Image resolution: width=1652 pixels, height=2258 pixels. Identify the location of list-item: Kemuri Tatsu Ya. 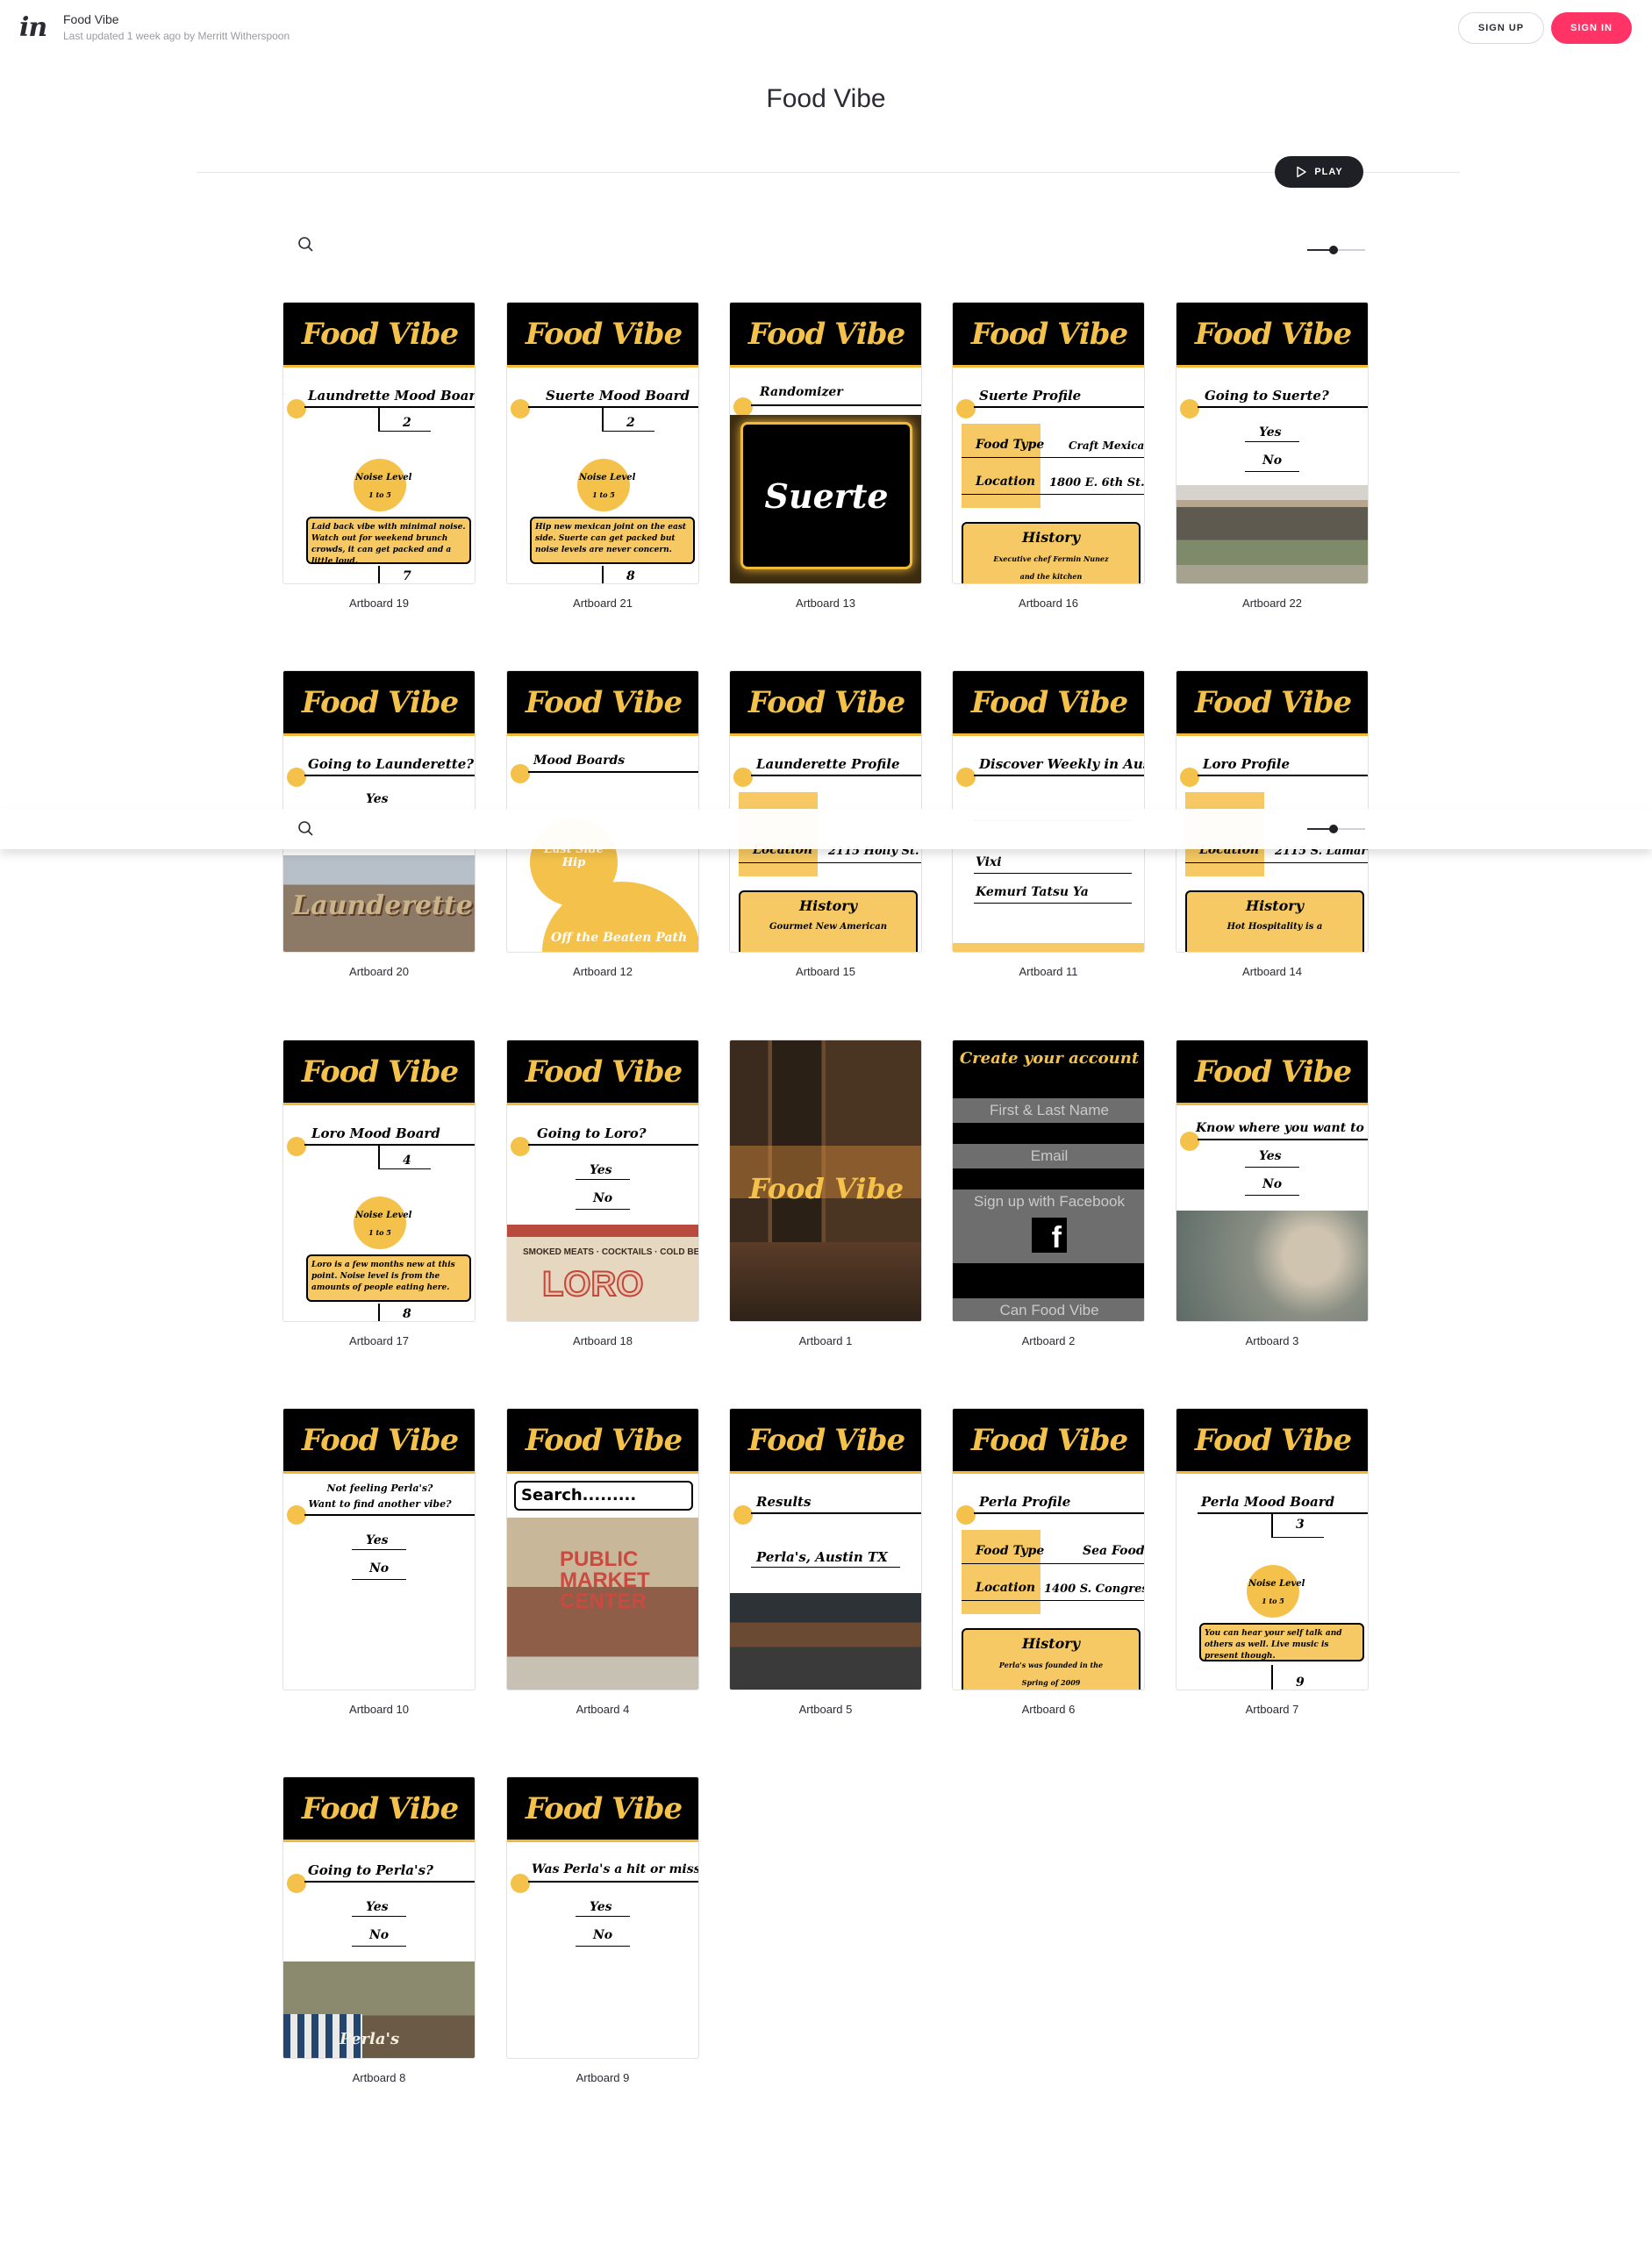
(1032, 892).